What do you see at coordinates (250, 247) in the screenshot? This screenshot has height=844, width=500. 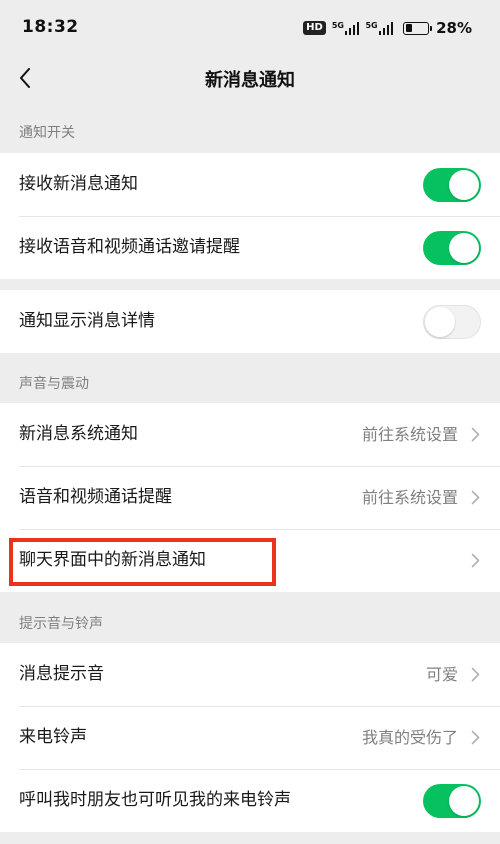 I see `row-receive-call-invite: 接收语音和视频通话邀请提醒` at bounding box center [250, 247].